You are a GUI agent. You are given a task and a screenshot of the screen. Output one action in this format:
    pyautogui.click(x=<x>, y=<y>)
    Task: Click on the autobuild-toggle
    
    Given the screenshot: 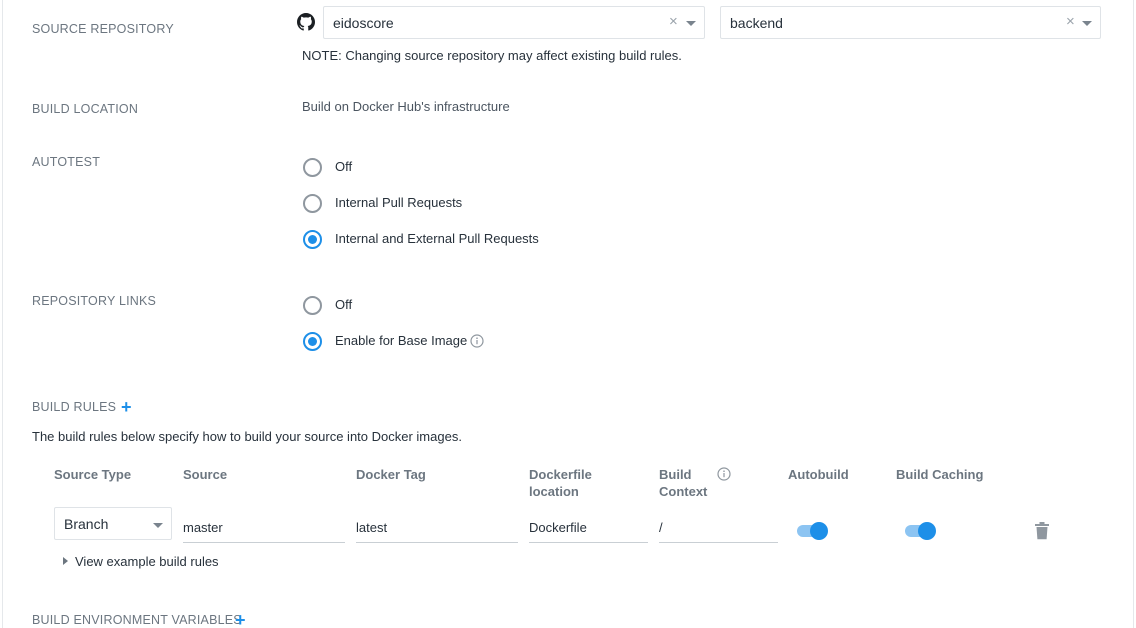 What is the action you would take?
    pyautogui.click(x=813, y=530)
    